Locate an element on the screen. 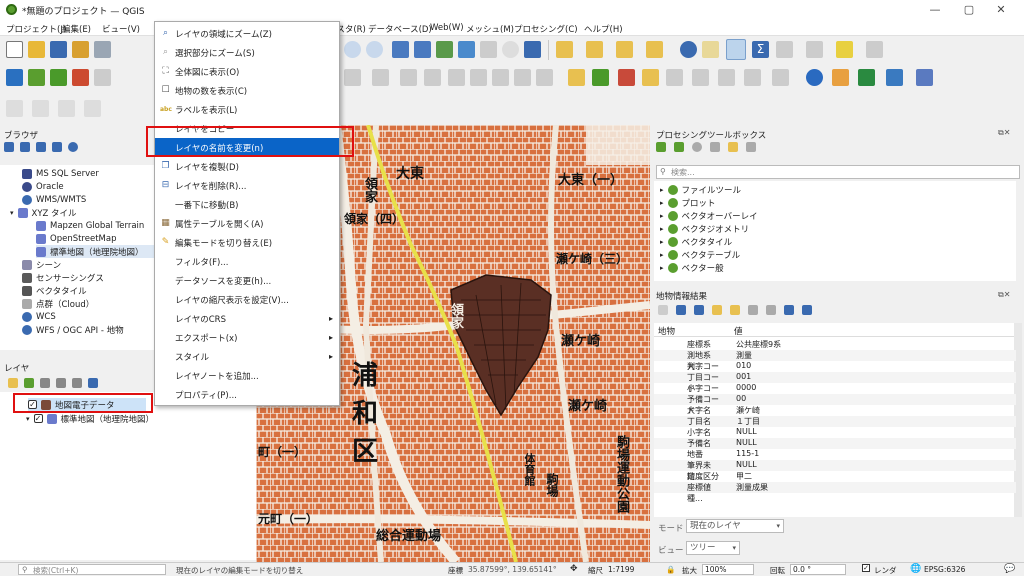  statistics-icon: Σ is located at coordinates (760, 49).